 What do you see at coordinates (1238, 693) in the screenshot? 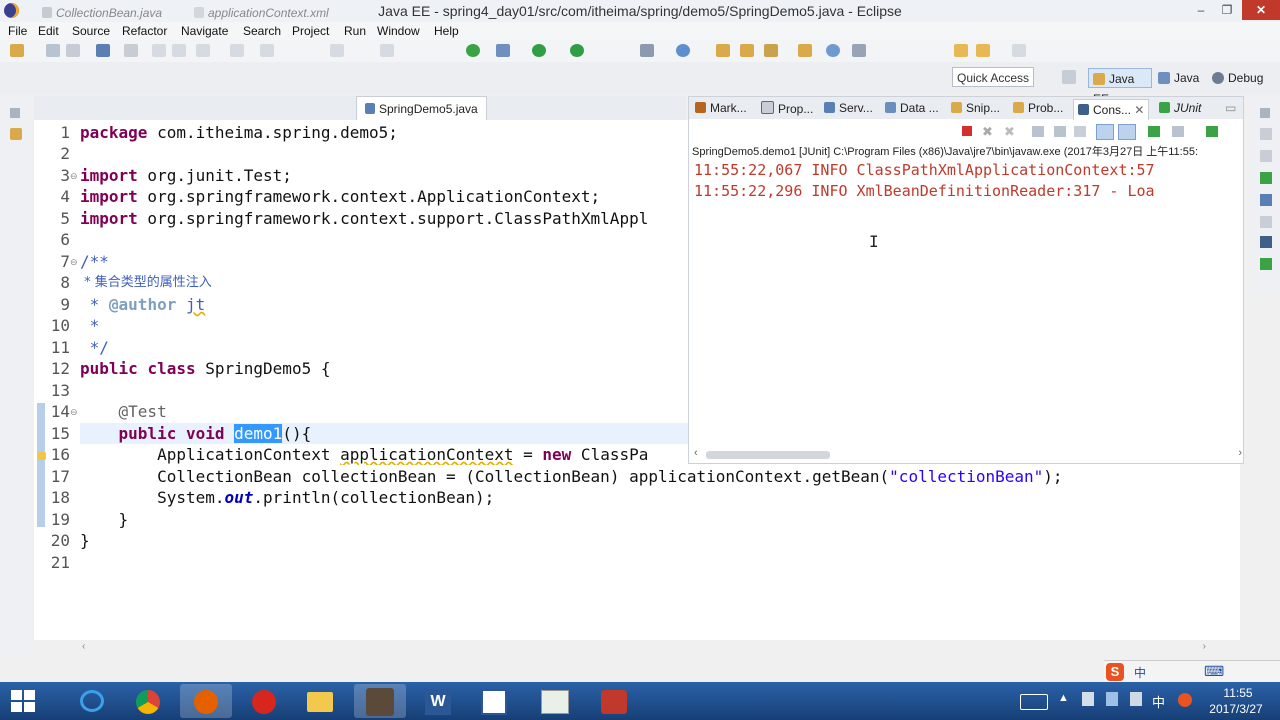
I see `clock-time: 11:55` at bounding box center [1238, 693].